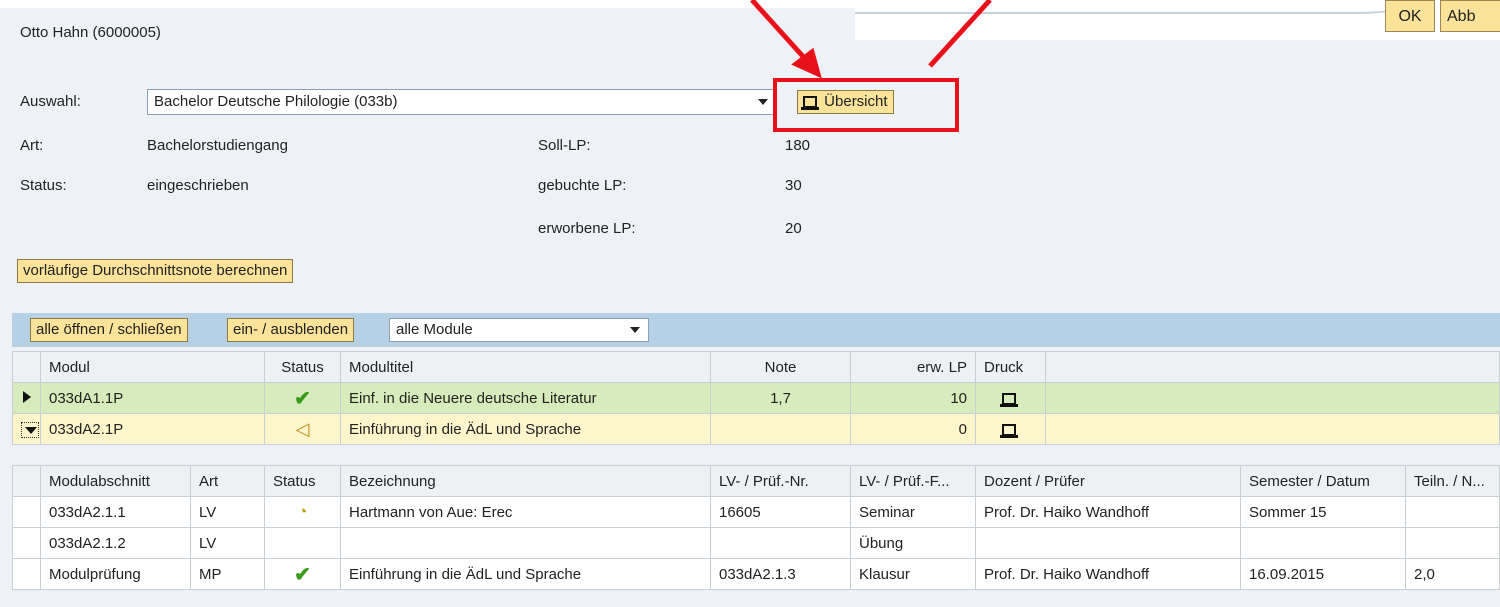 This screenshot has height=607, width=1500. What do you see at coordinates (780, 512) in the screenshot?
I see `section-nr: 16605` at bounding box center [780, 512].